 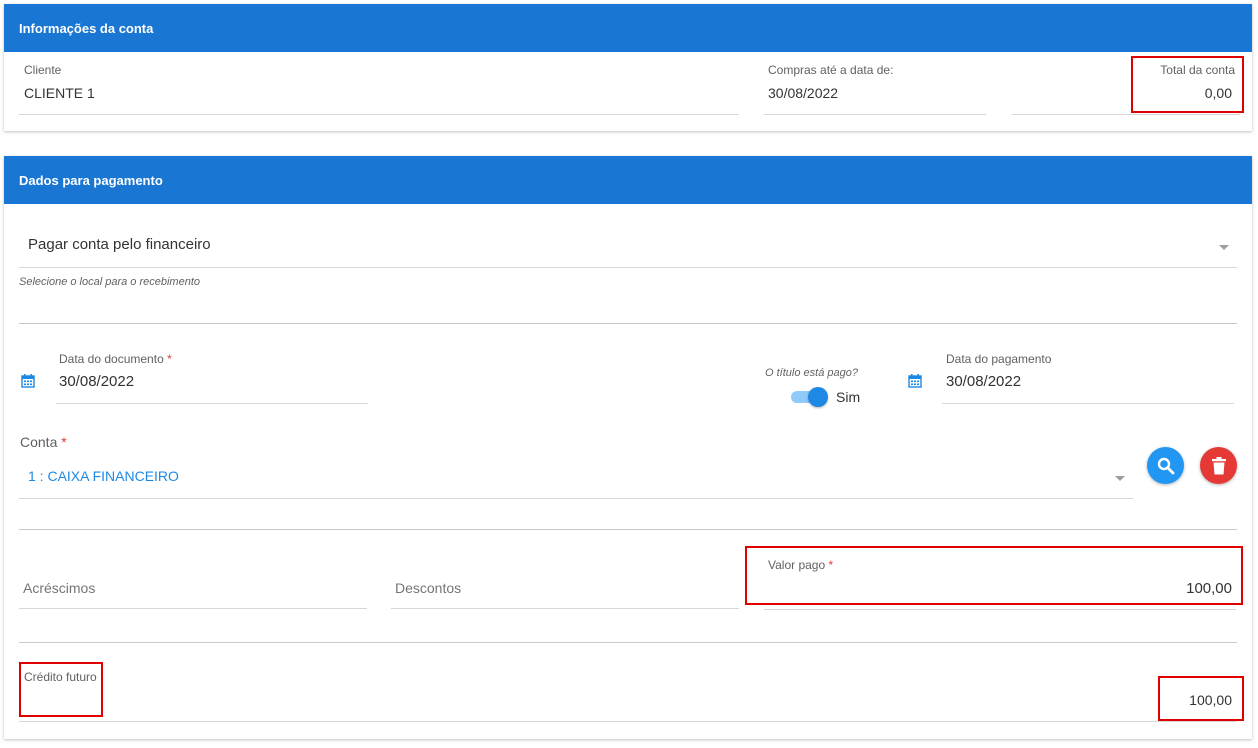 I want to click on purchases-date-label: Compras até a data de:, so click(x=831, y=70).